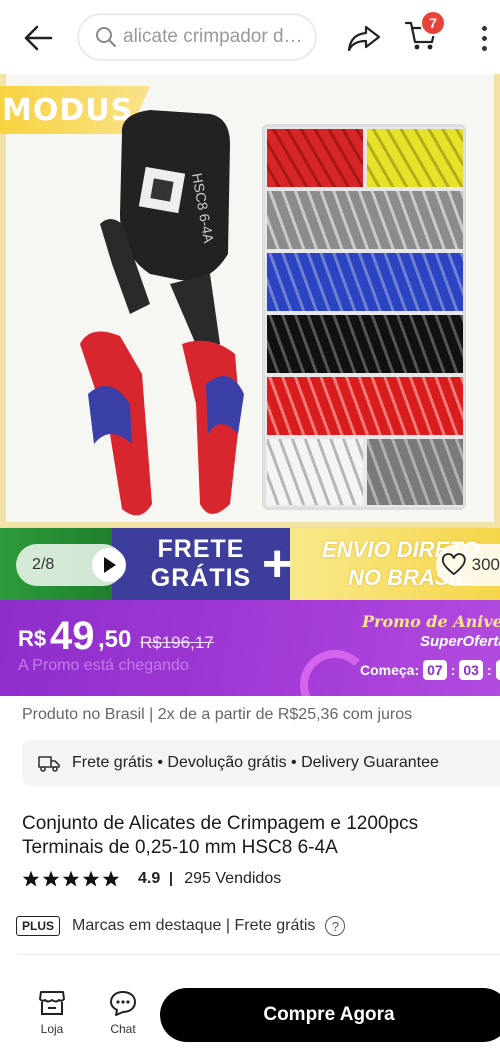  Describe the element at coordinates (497, 670) in the screenshot. I see `countdown-seconds: 46` at that location.